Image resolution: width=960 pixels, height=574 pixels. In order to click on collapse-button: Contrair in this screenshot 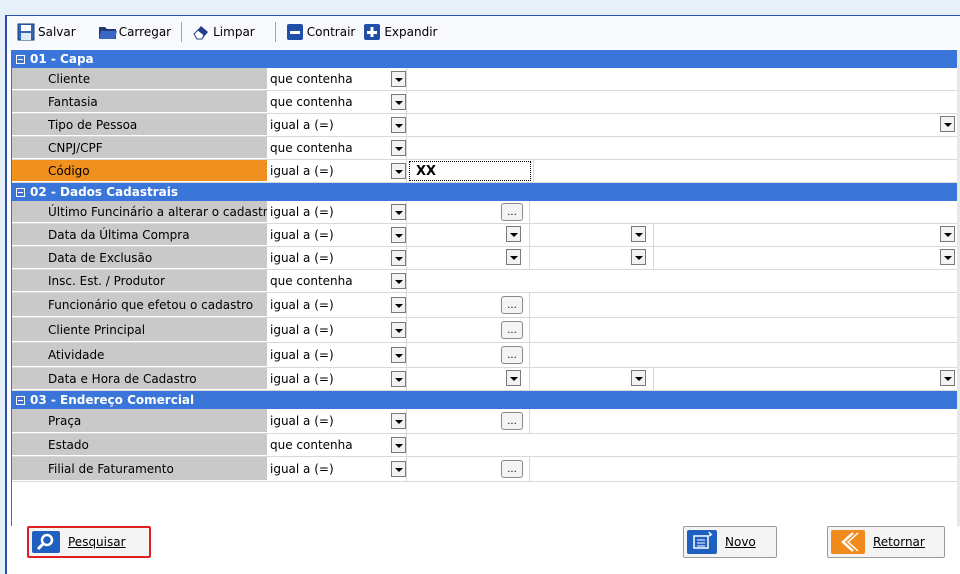, I will do `click(321, 32)`.